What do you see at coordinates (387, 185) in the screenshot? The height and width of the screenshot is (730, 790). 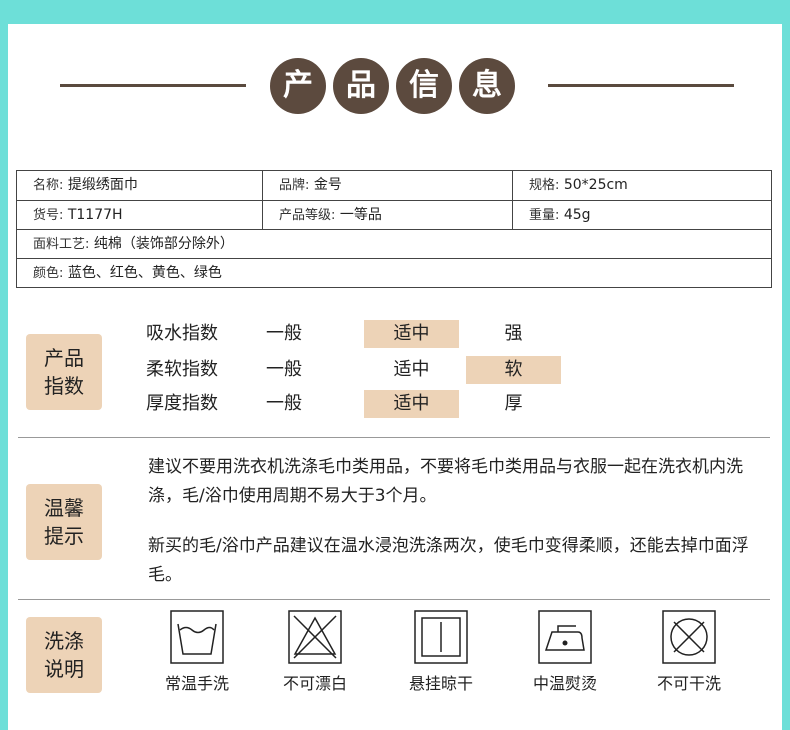 I see `brand-cell: 品牌: 金号` at bounding box center [387, 185].